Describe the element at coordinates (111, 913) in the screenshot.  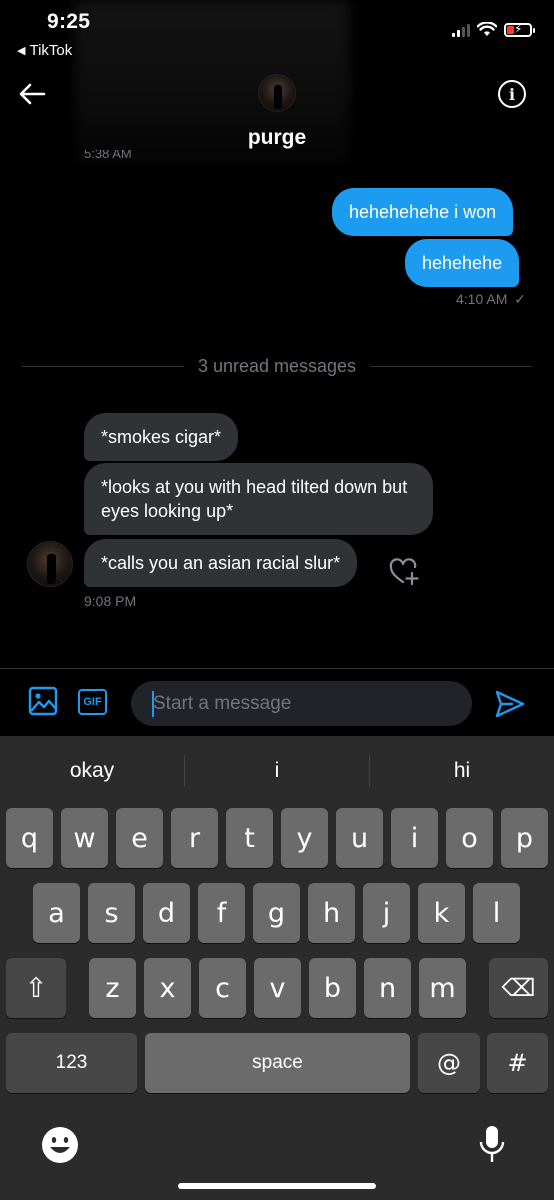
I see `key-s: s` at that location.